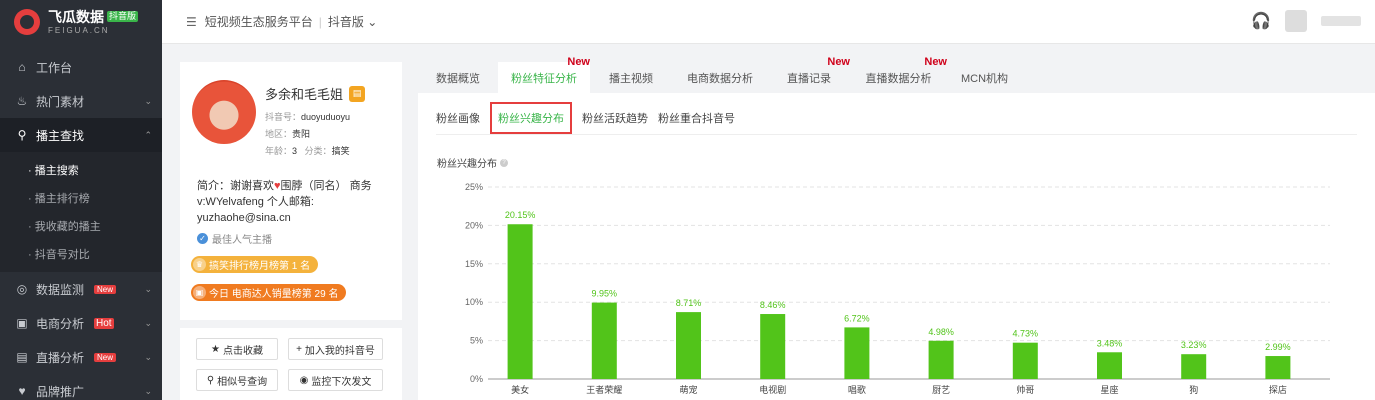 The image size is (1375, 400). Describe the element at coordinates (1341, 21) in the screenshot. I see `user-name` at that location.